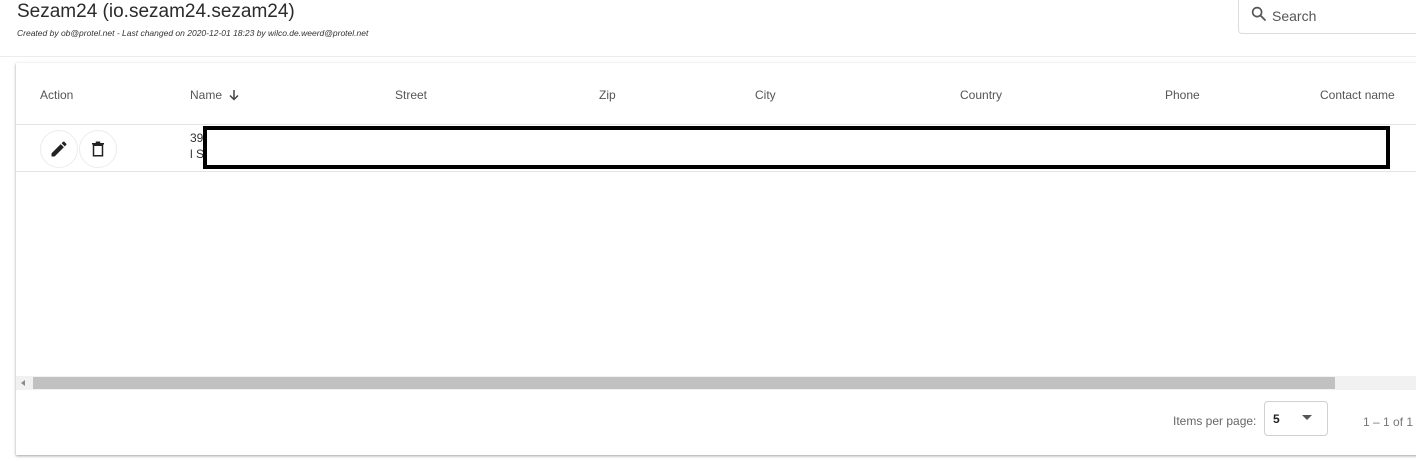 The width and height of the screenshot is (1416, 462). I want to click on items-per-page-label: Items per page:, so click(1215, 421).